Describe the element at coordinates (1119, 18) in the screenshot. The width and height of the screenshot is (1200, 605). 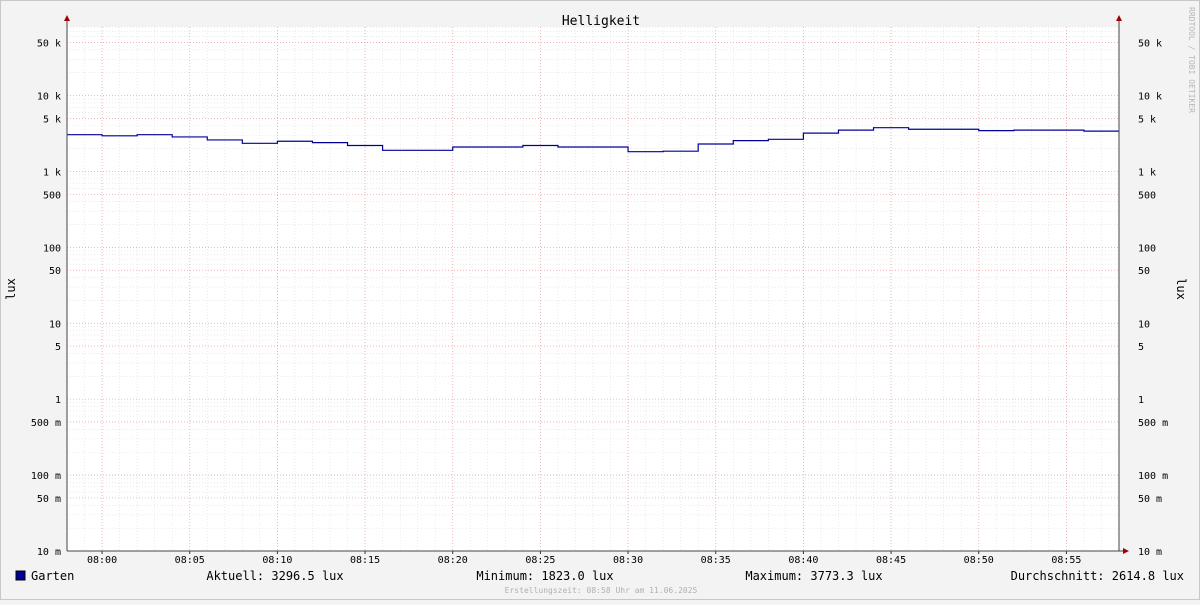
I see `y-axis-arrow-right` at that location.